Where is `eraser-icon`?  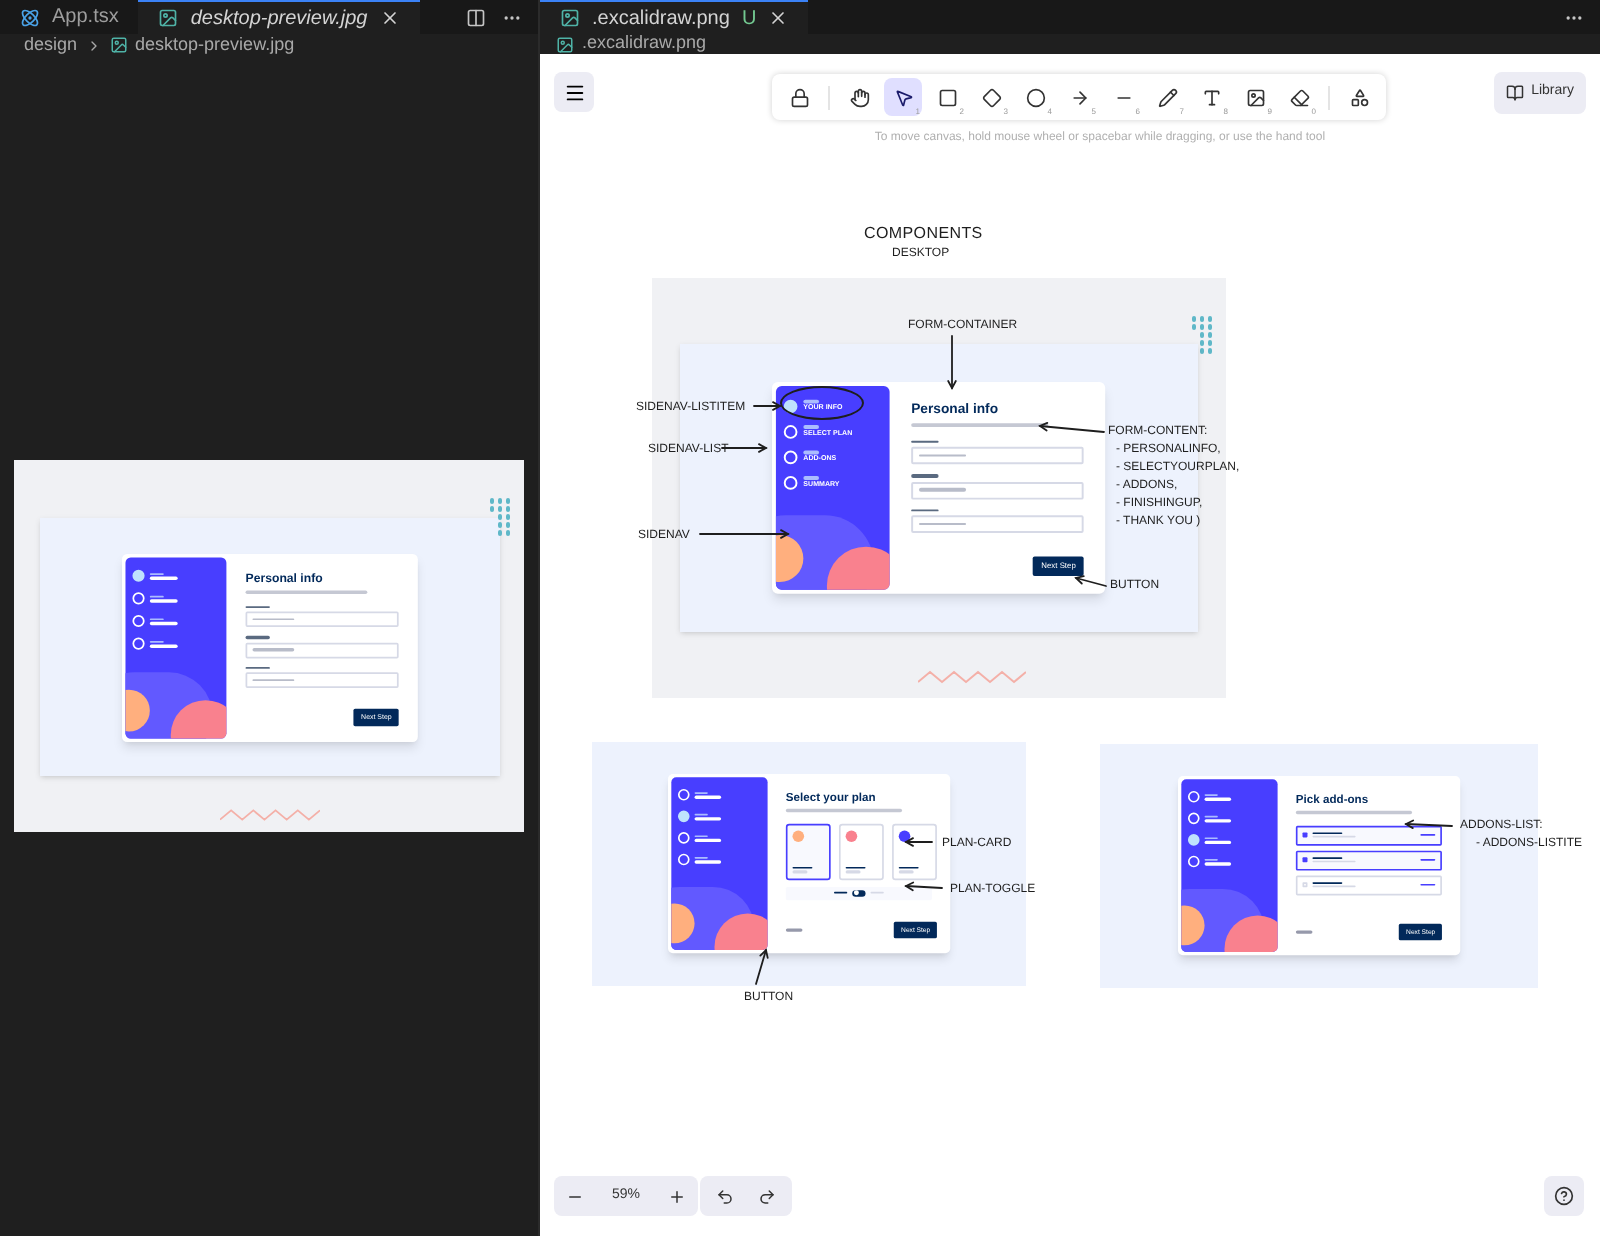 eraser-icon is located at coordinates (1299, 97).